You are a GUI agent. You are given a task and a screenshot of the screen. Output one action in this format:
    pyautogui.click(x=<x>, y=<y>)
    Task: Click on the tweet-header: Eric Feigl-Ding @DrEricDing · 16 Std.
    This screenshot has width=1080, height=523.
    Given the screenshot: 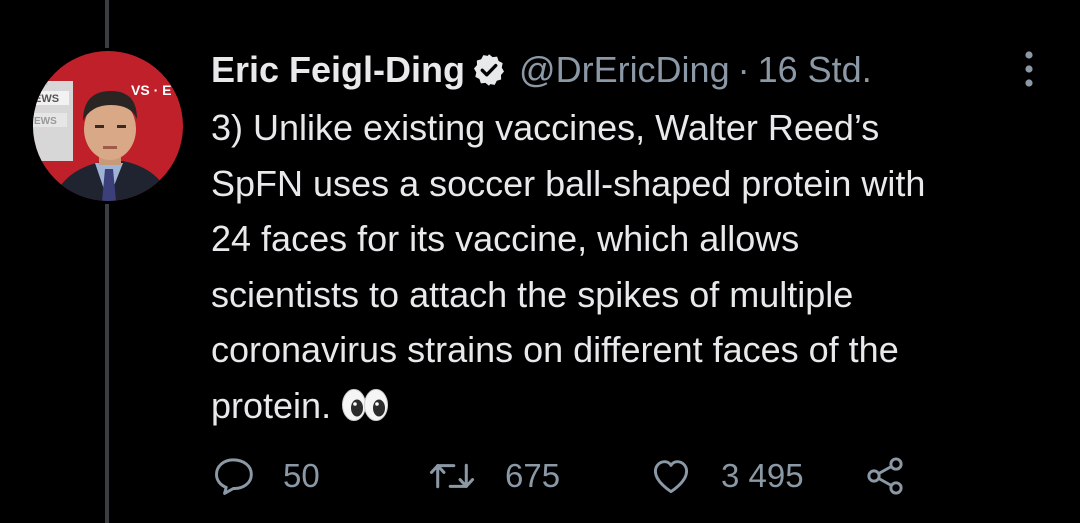 What is the action you would take?
    pyautogui.click(x=641, y=70)
    